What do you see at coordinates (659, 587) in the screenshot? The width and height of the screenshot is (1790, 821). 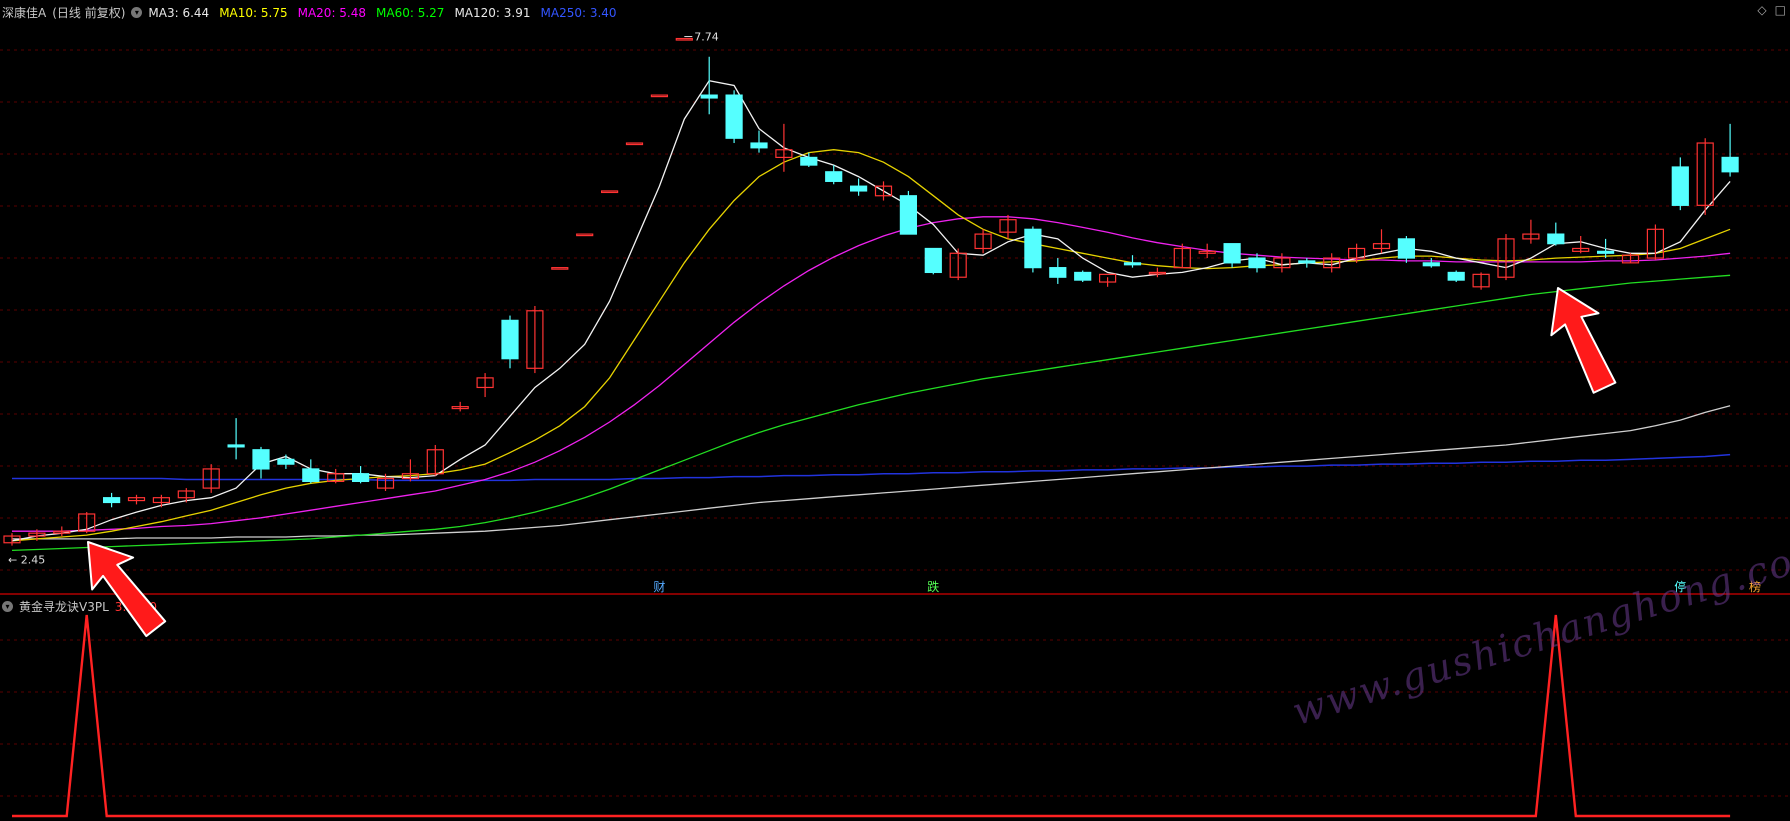 I see `event-marker: 财` at bounding box center [659, 587].